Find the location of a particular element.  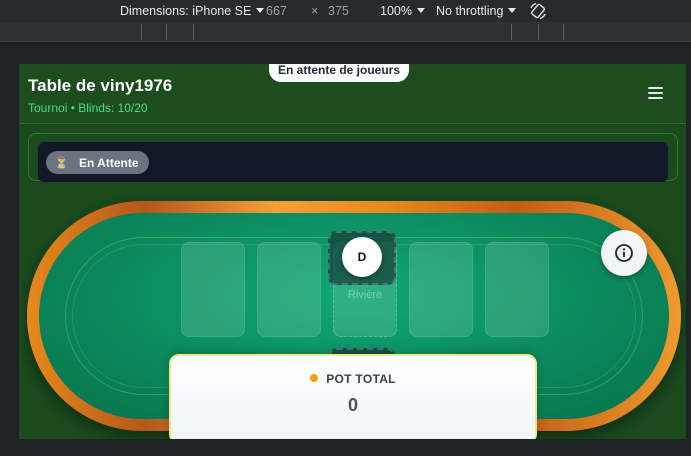

zoom-select-label: 100% is located at coordinates (396, 11).